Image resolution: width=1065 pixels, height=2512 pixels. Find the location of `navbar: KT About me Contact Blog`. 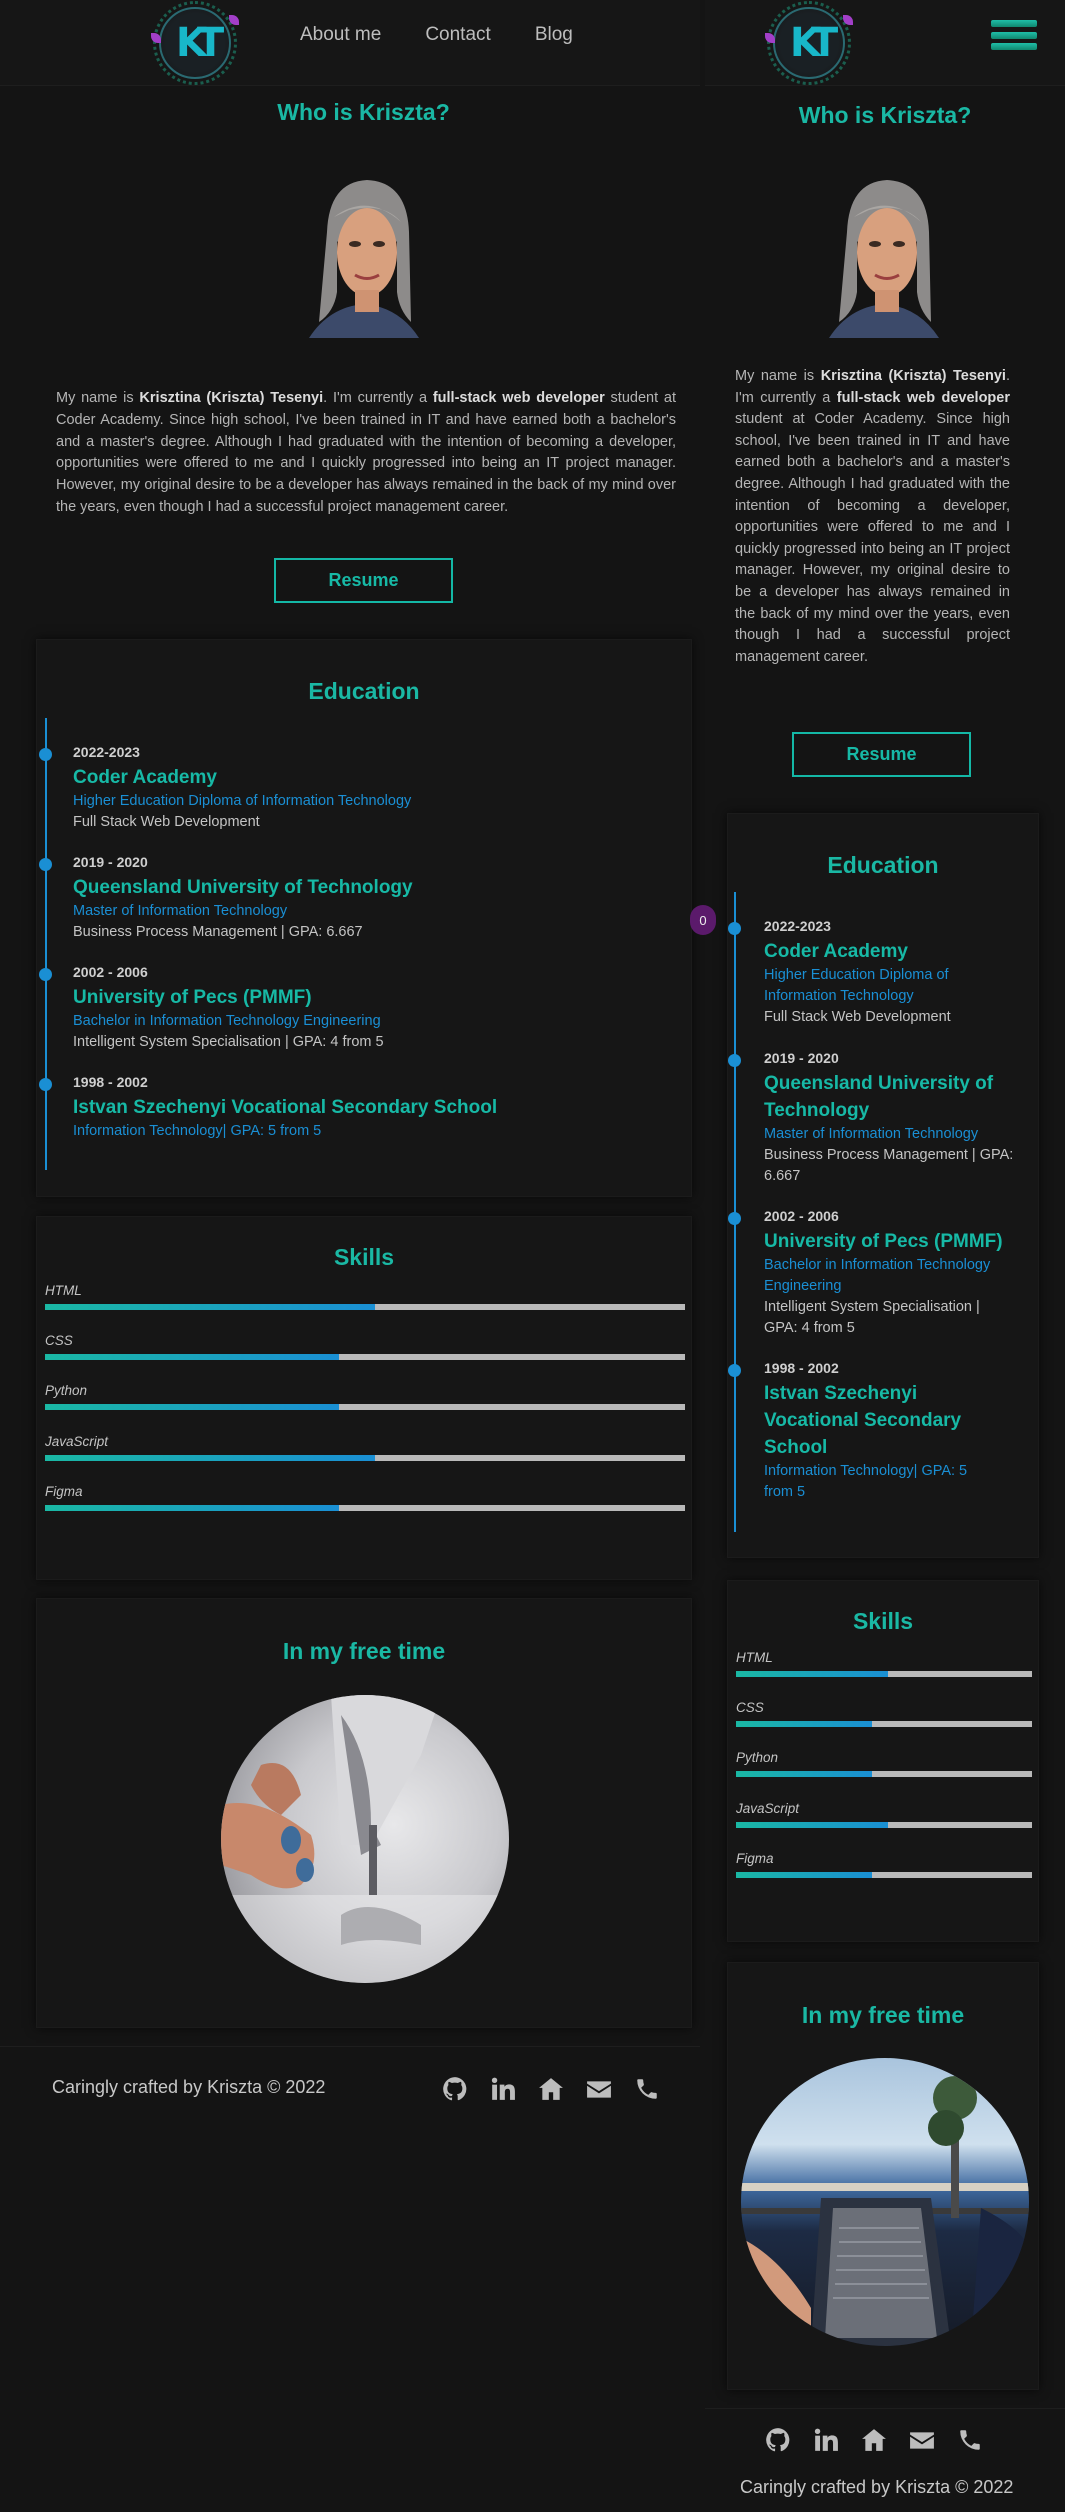

navbar: KT About me Contact Blog is located at coordinates (350, 43).